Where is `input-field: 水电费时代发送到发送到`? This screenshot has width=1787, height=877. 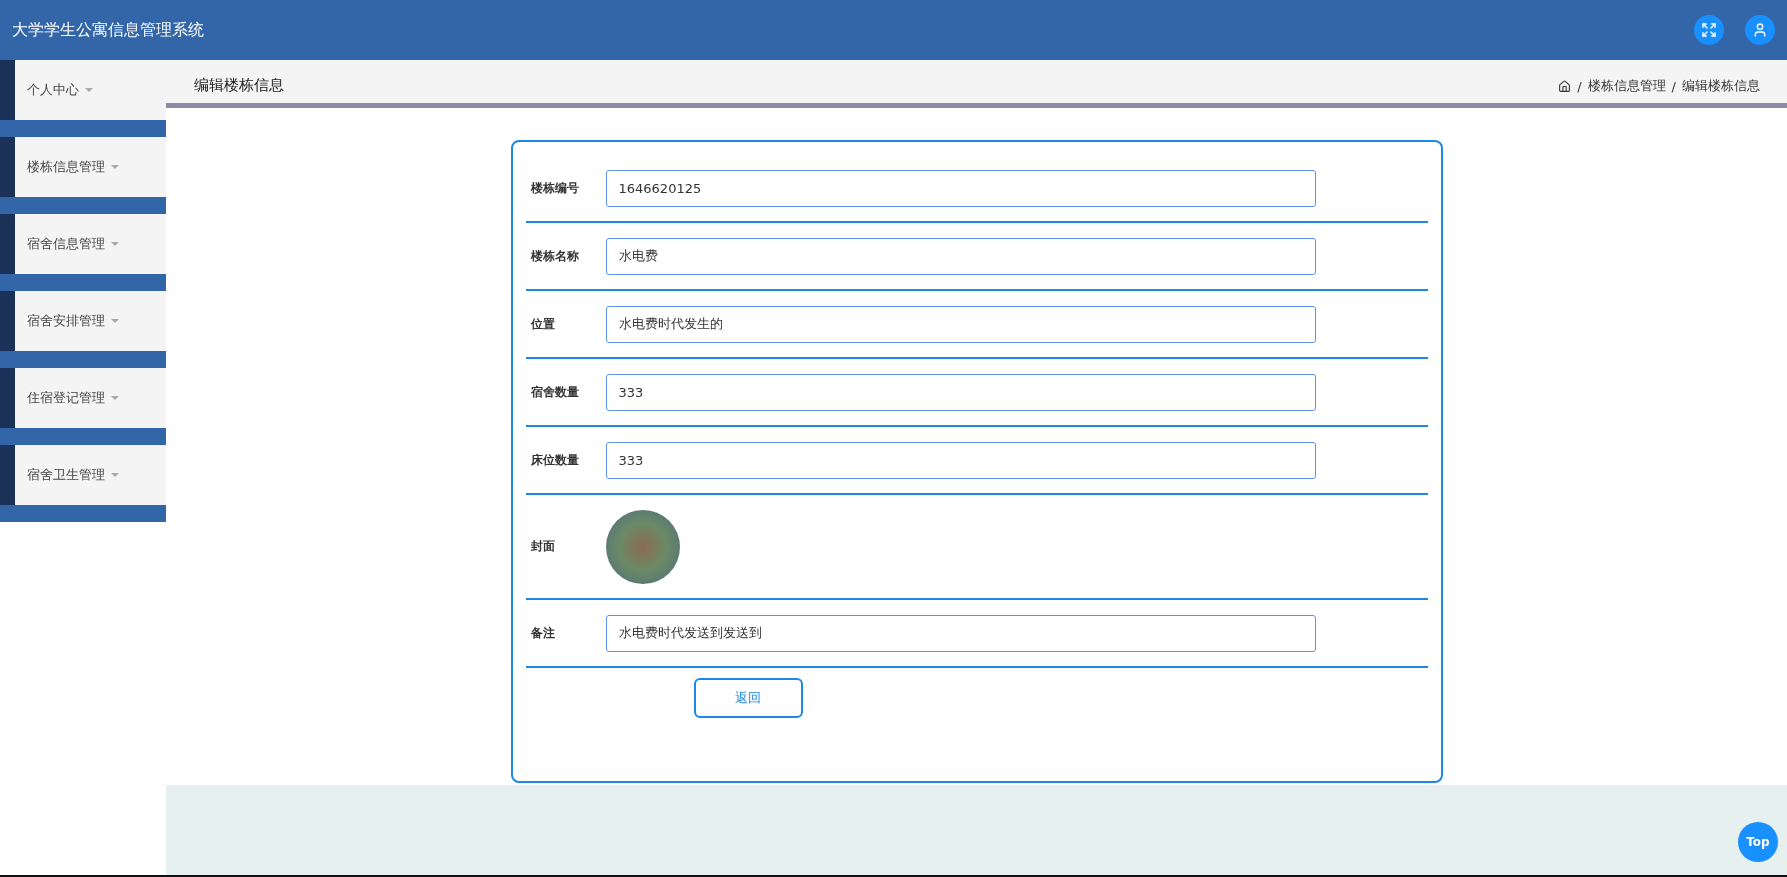 input-field: 水电费时代发送到发送到 is located at coordinates (960, 633).